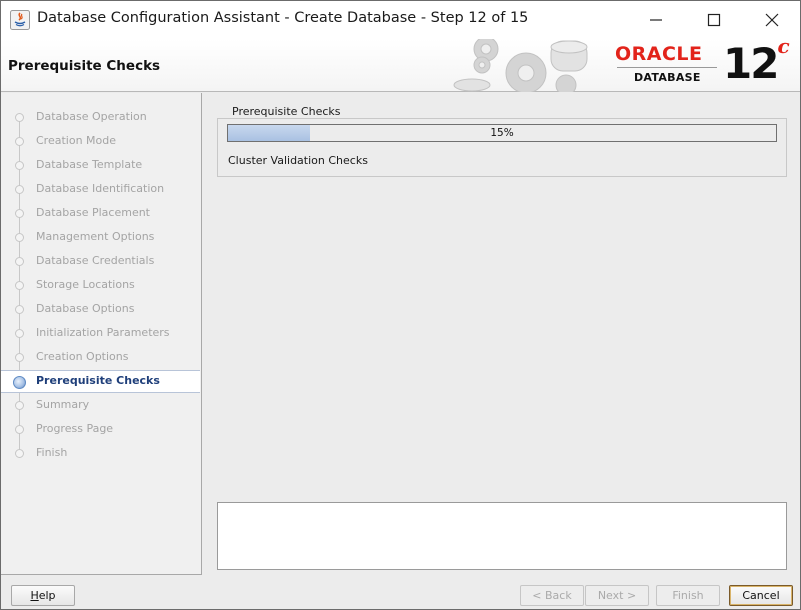 The image size is (801, 610). What do you see at coordinates (95, 236) in the screenshot?
I see `sidebar-step-label: Management Options` at bounding box center [95, 236].